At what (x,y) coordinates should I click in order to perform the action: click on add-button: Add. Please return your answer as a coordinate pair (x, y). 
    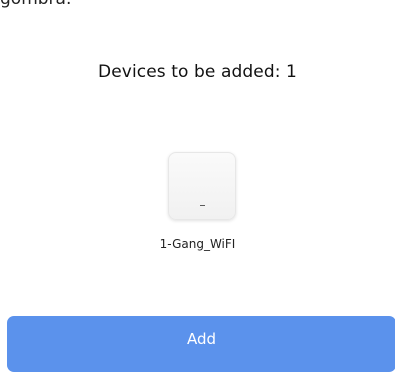
    Looking at the image, I should click on (201, 344).